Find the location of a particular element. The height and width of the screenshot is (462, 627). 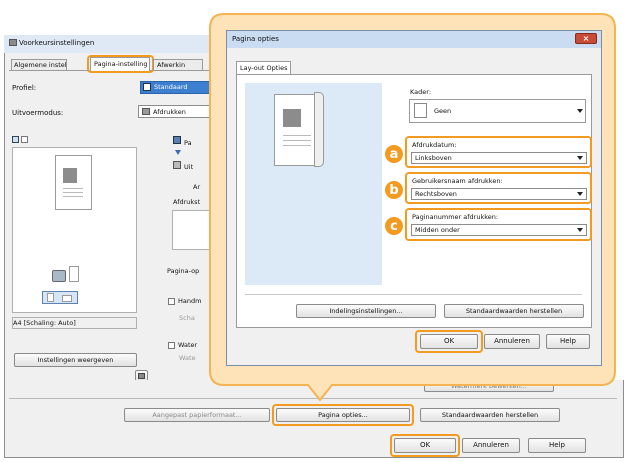

print-user-label: Gebruikersnaam afdrukken: is located at coordinates (457, 181).